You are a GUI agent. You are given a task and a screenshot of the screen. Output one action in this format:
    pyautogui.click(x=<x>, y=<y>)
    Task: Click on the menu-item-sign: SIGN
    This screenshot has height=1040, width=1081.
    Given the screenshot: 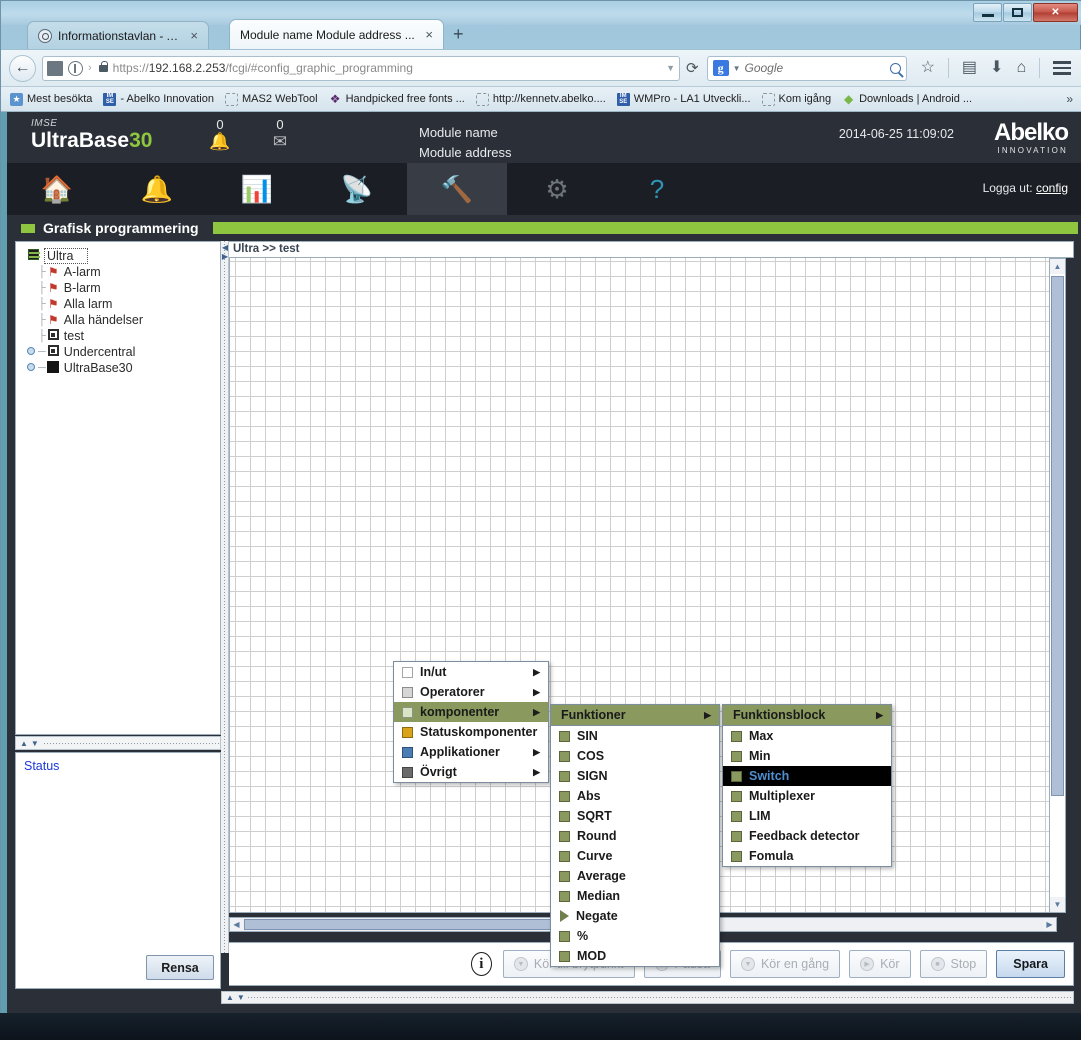 What is the action you would take?
    pyautogui.click(x=635, y=776)
    